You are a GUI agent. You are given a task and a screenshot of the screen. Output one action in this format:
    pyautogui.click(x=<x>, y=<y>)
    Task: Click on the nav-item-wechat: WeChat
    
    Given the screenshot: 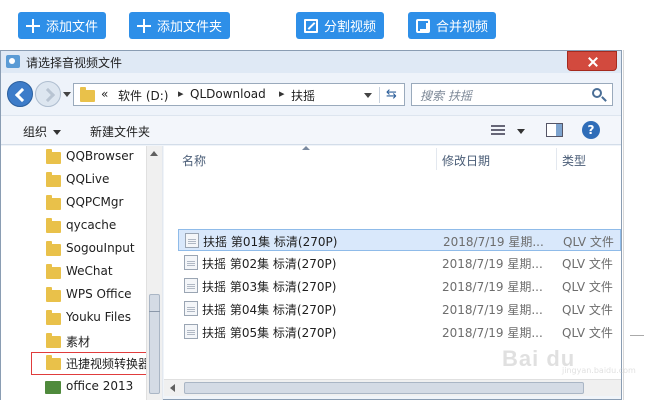 What is the action you would take?
    pyautogui.click(x=73, y=272)
    